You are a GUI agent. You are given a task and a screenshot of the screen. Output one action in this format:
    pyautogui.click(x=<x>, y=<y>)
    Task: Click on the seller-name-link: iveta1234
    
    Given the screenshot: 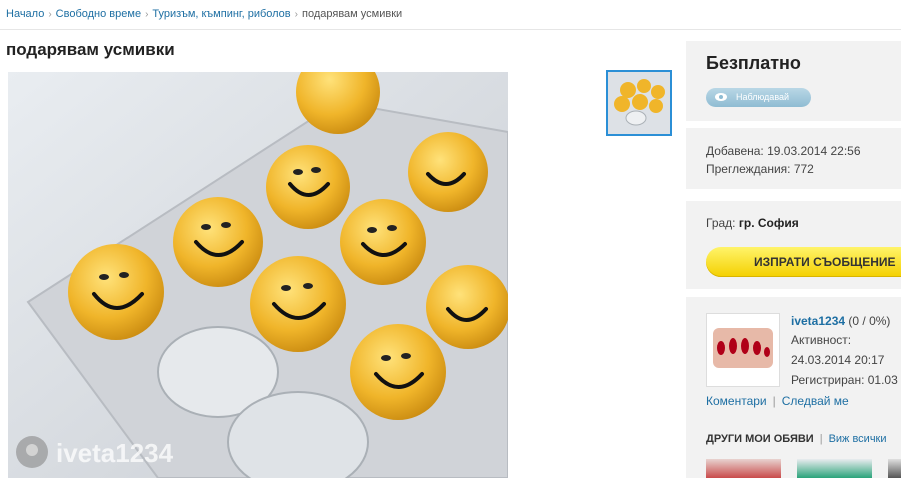 What is the action you would take?
    pyautogui.click(x=818, y=321)
    